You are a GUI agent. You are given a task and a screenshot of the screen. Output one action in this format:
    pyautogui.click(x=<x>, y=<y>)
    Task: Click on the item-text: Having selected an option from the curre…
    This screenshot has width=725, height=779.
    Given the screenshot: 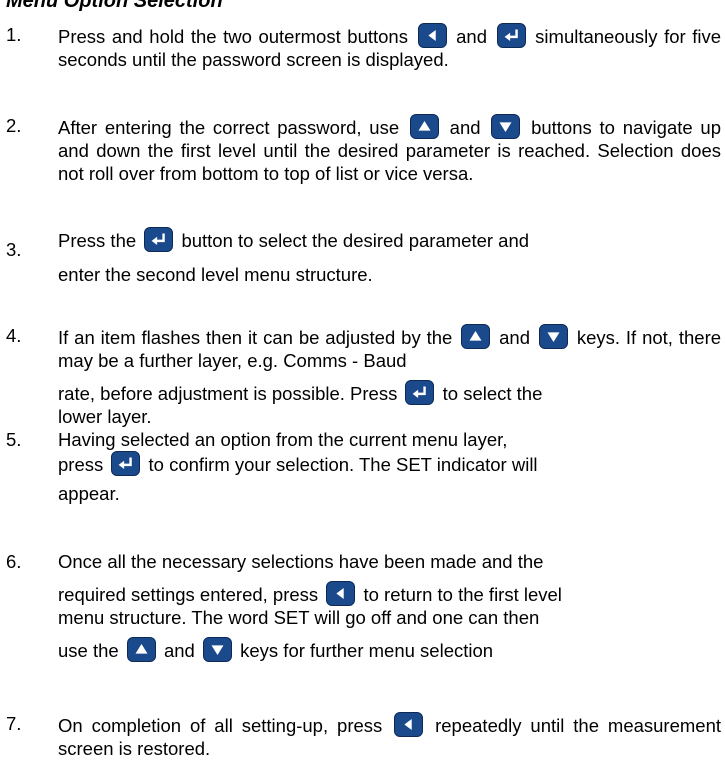 What is the action you would take?
    pyautogui.click(x=298, y=466)
    